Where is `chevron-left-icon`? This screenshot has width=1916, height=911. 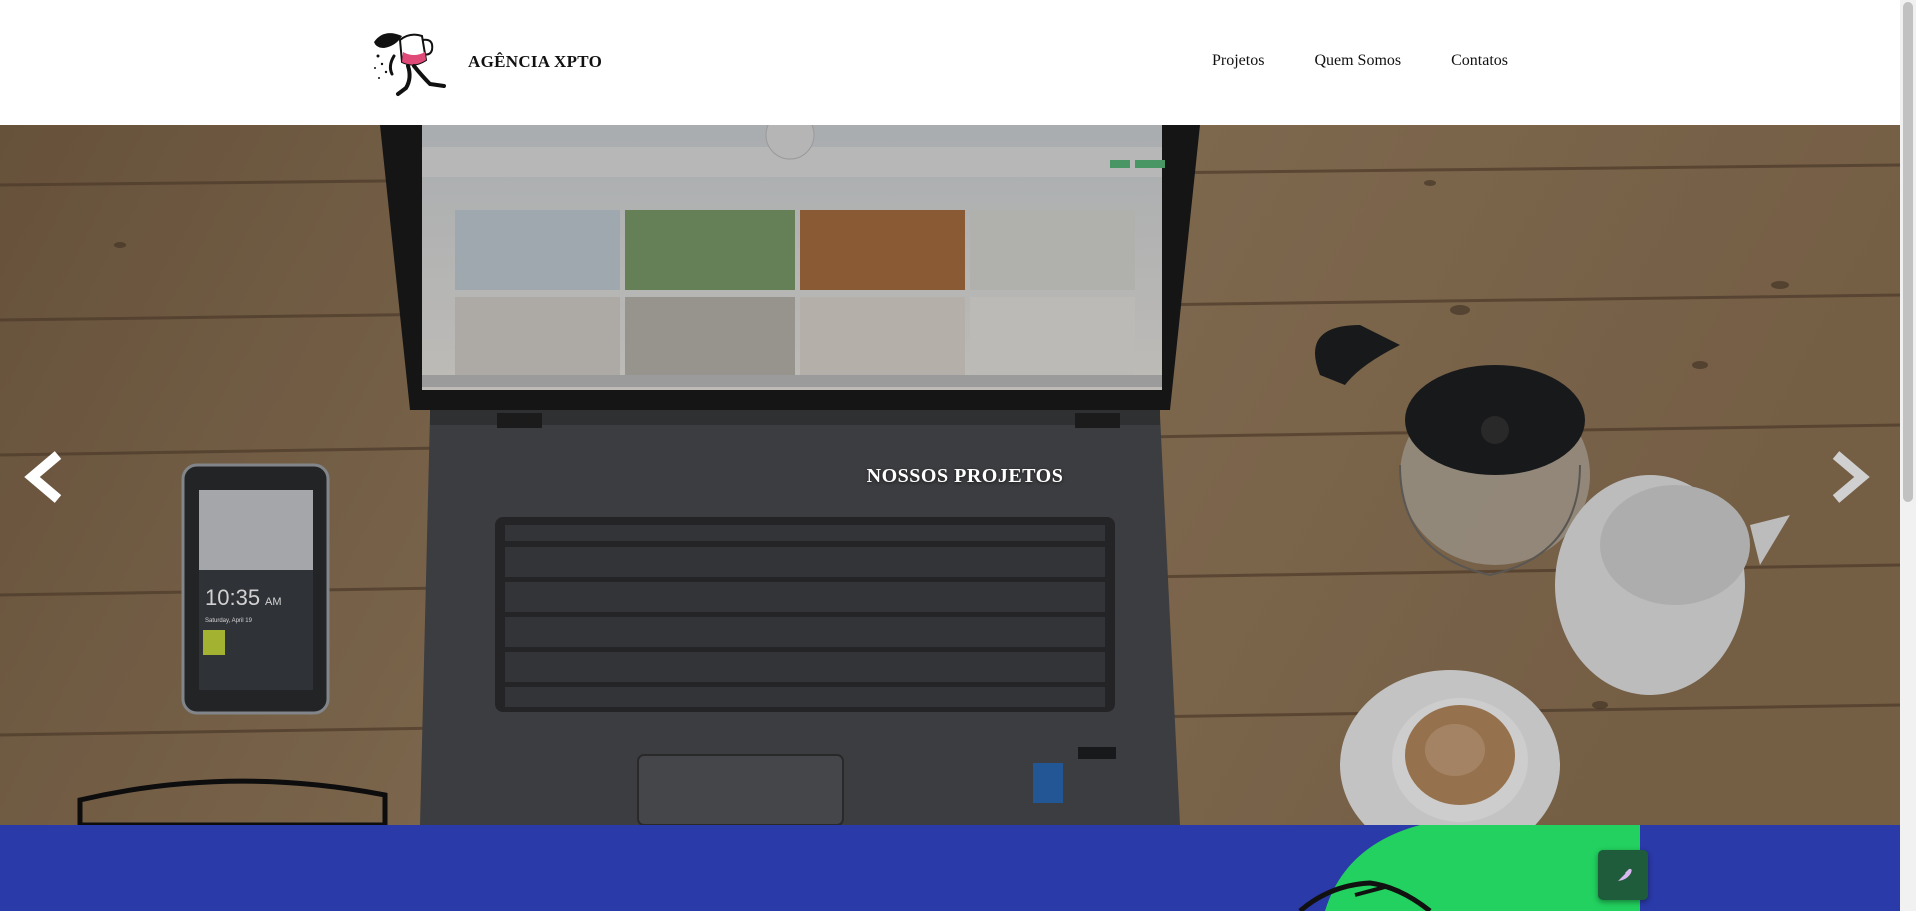 chevron-left-icon is located at coordinates (43, 477).